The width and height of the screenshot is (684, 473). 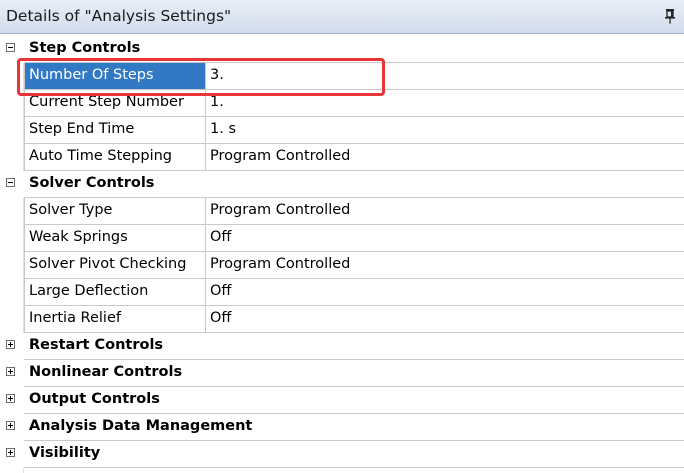 What do you see at coordinates (217, 75) in the screenshot?
I see `property-value: 3.` at bounding box center [217, 75].